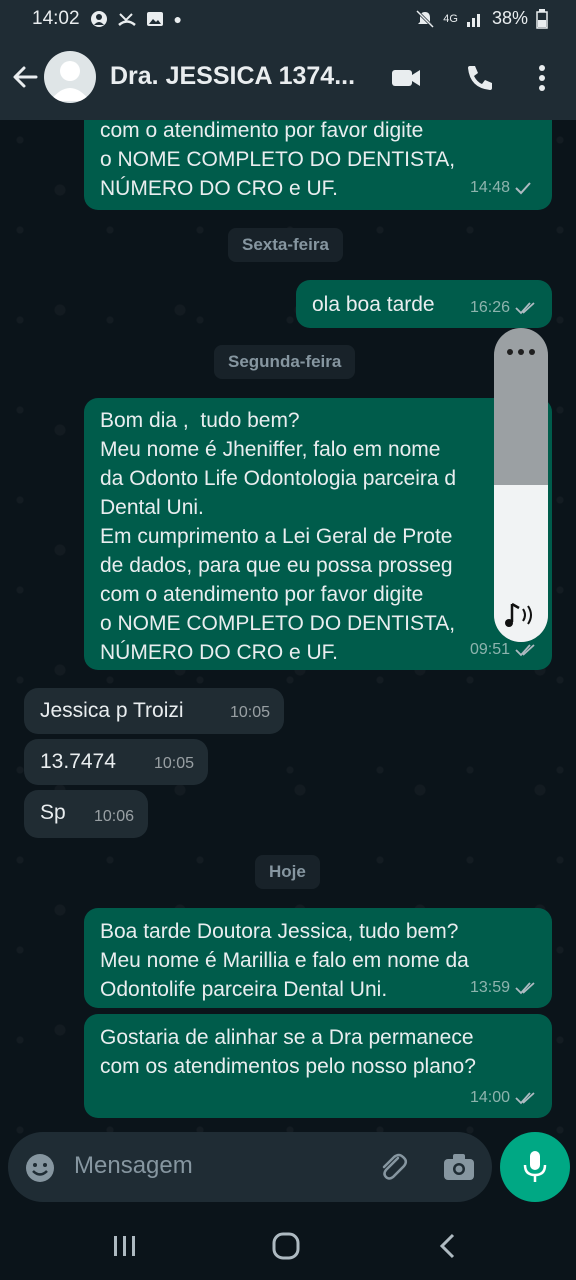 The image size is (576, 1280). I want to click on network-type: 4G, so click(450, 18).